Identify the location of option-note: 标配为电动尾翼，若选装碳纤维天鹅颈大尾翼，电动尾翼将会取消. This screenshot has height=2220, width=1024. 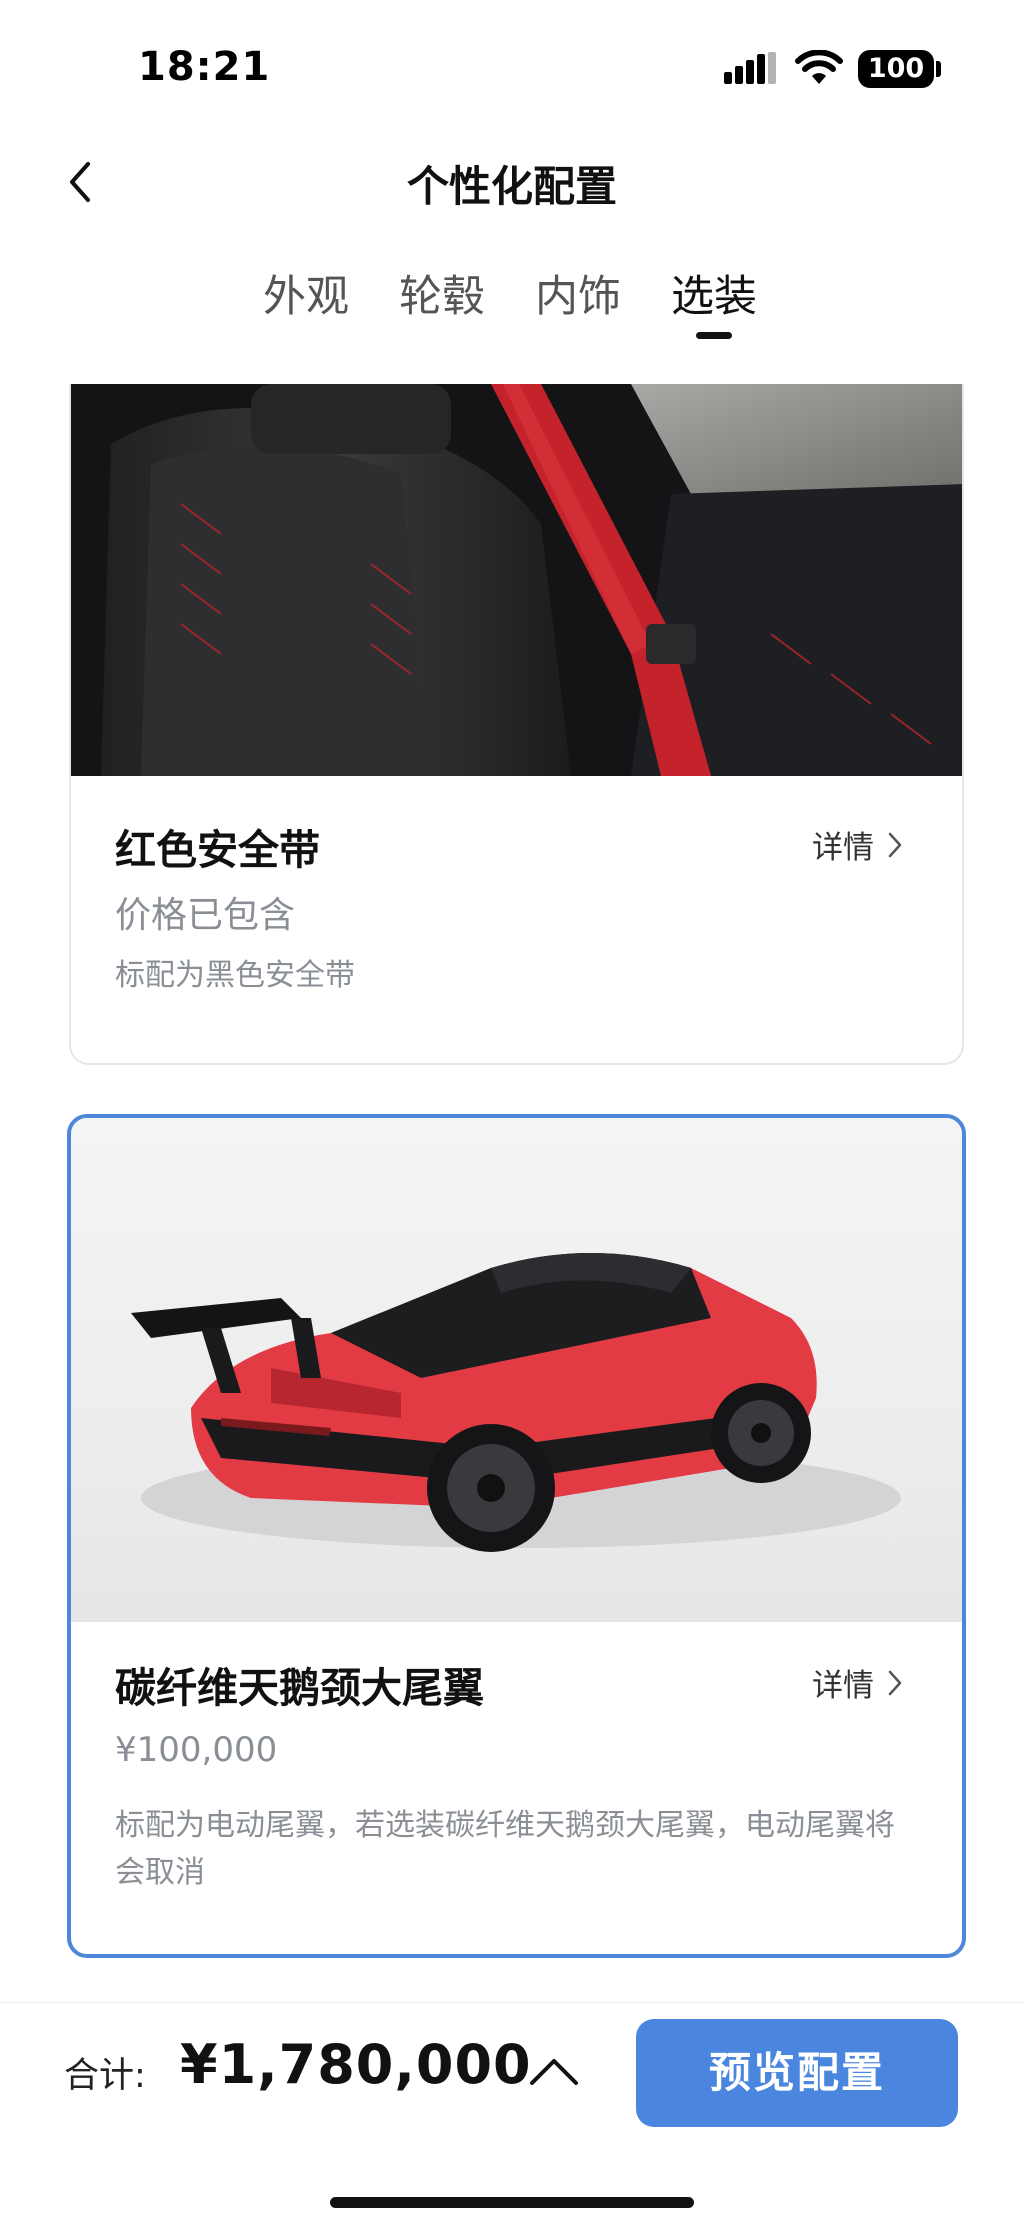
(505, 1849).